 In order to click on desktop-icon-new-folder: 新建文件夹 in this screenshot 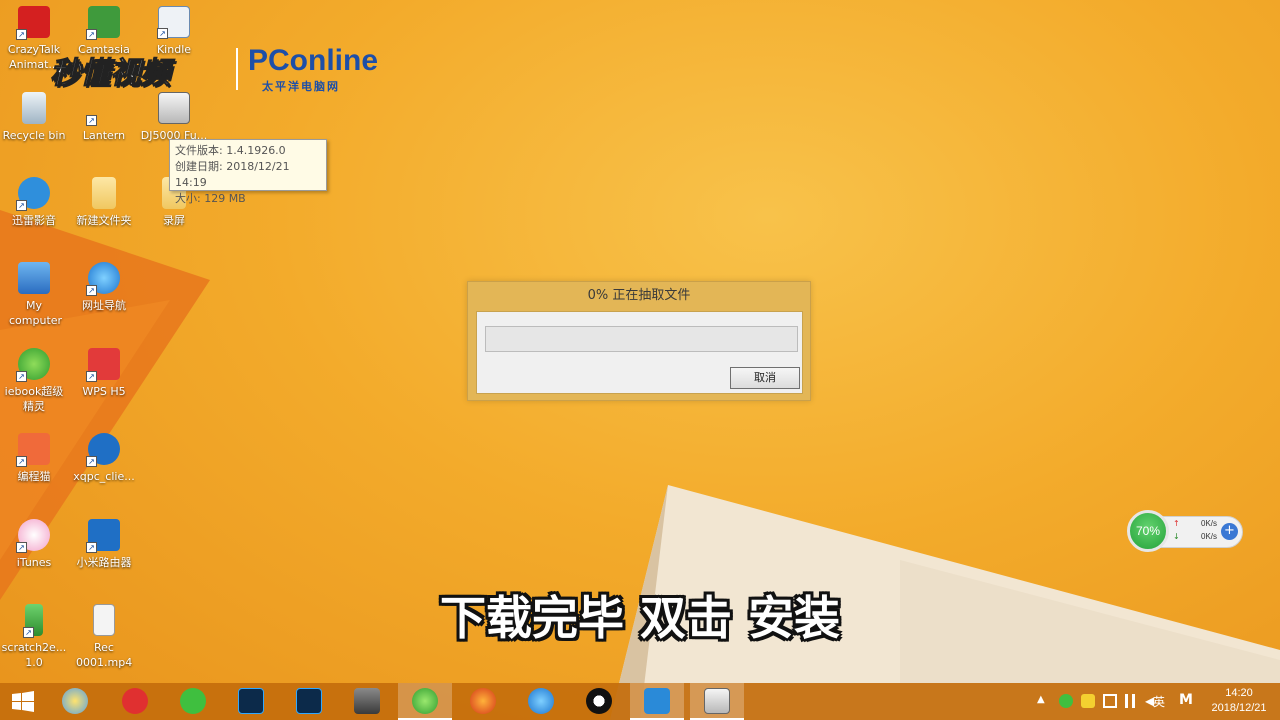, I will do `click(104, 202)`.